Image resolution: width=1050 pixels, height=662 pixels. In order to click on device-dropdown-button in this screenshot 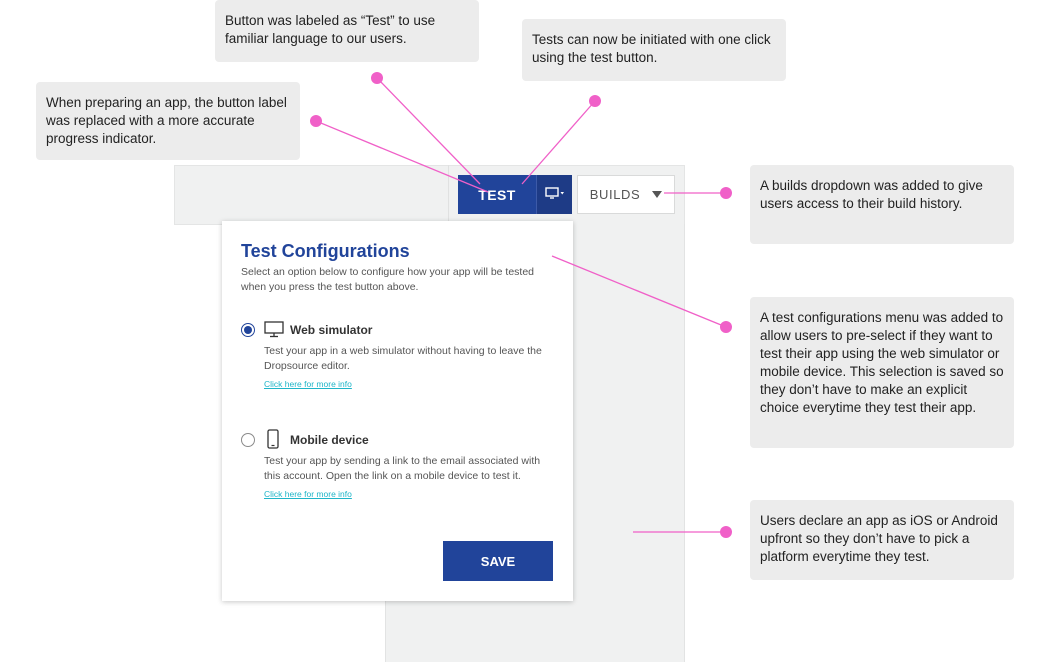, I will do `click(554, 194)`.